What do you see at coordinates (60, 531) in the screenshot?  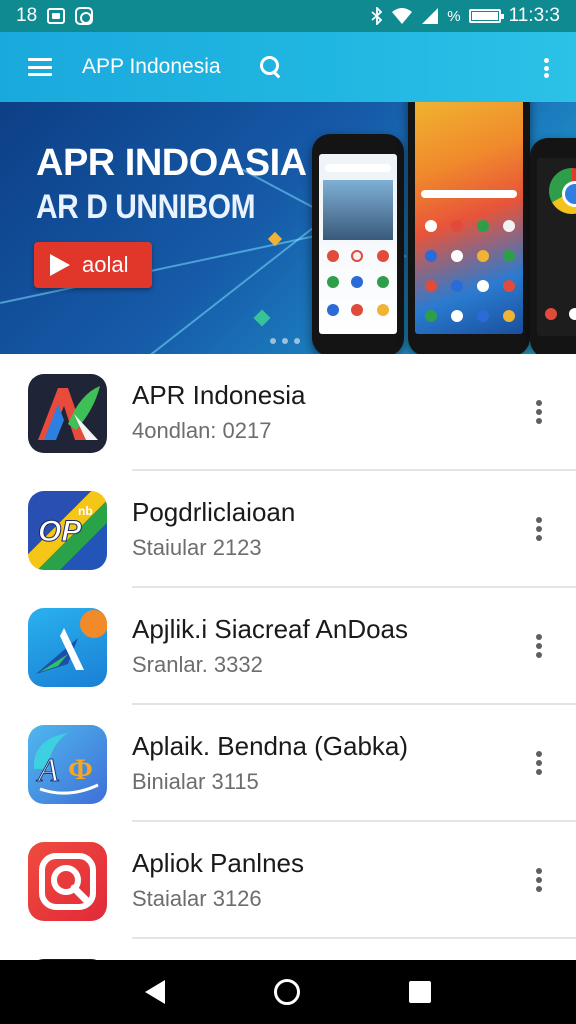 I see `svg-text: OP` at bounding box center [60, 531].